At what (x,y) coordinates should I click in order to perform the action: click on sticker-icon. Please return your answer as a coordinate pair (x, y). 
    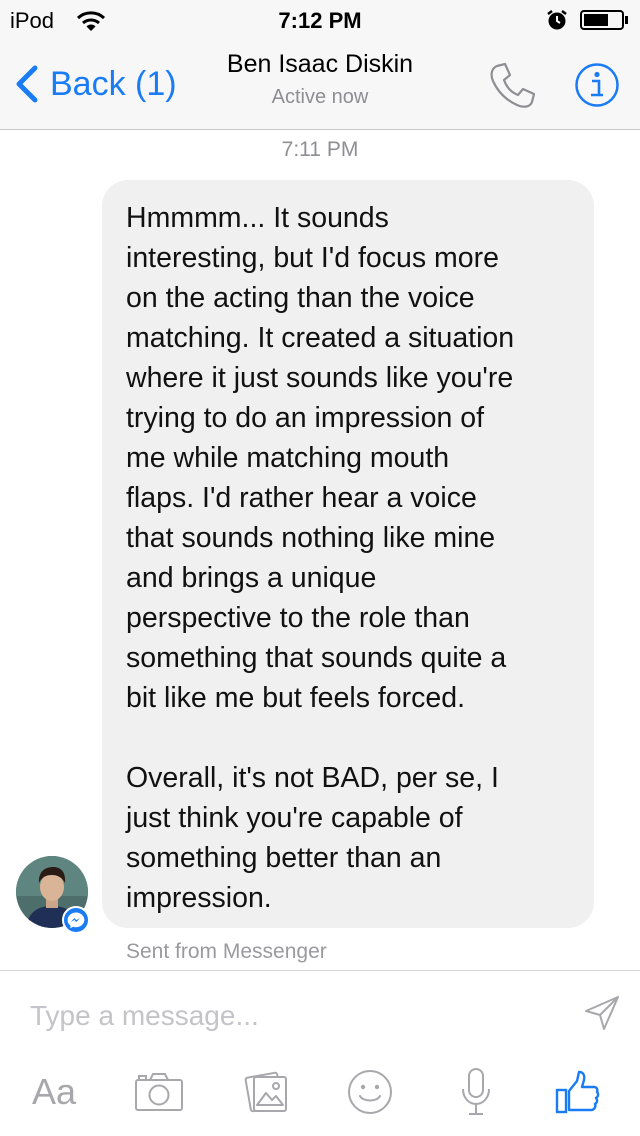
    Looking at the image, I should click on (370, 1092).